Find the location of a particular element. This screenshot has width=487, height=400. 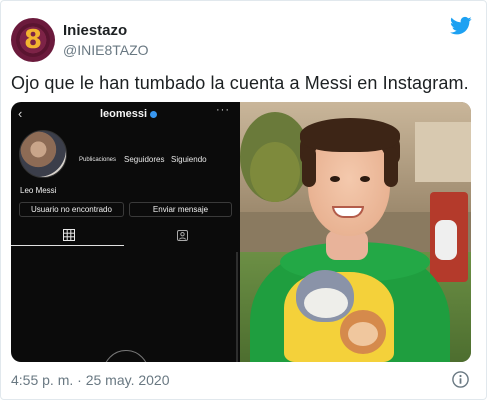

tagged-icon is located at coordinates (182, 235).